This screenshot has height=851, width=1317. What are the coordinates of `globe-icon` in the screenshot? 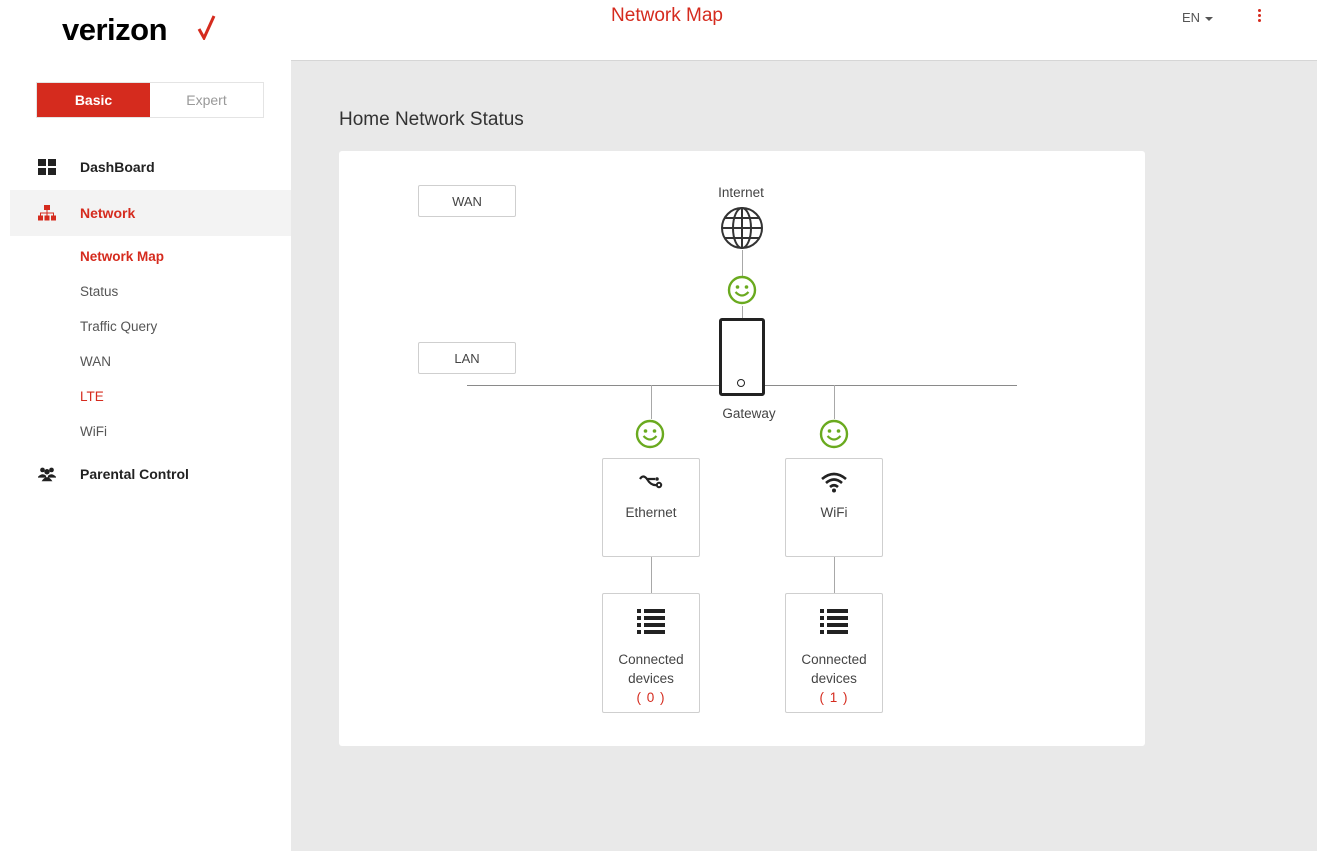 It's located at (742, 228).